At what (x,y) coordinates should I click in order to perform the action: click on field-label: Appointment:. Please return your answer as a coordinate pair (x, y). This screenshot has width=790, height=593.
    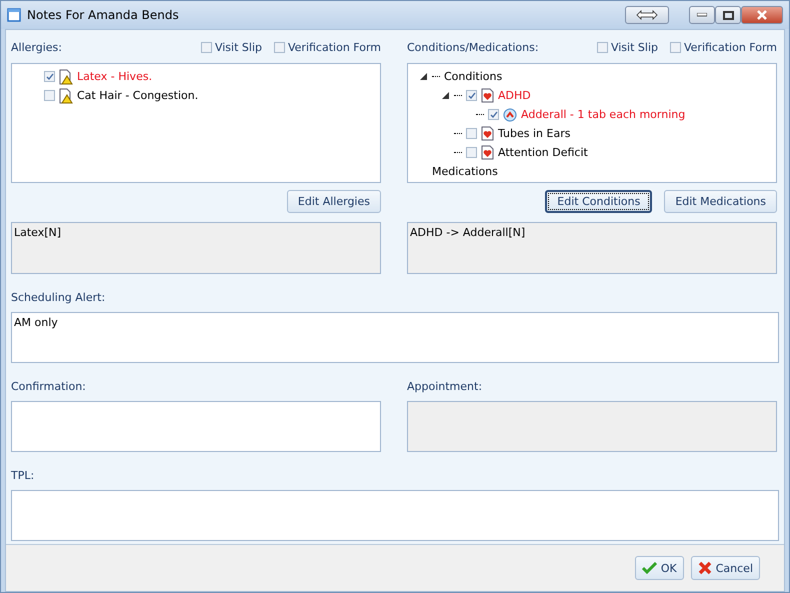
    Looking at the image, I should click on (445, 386).